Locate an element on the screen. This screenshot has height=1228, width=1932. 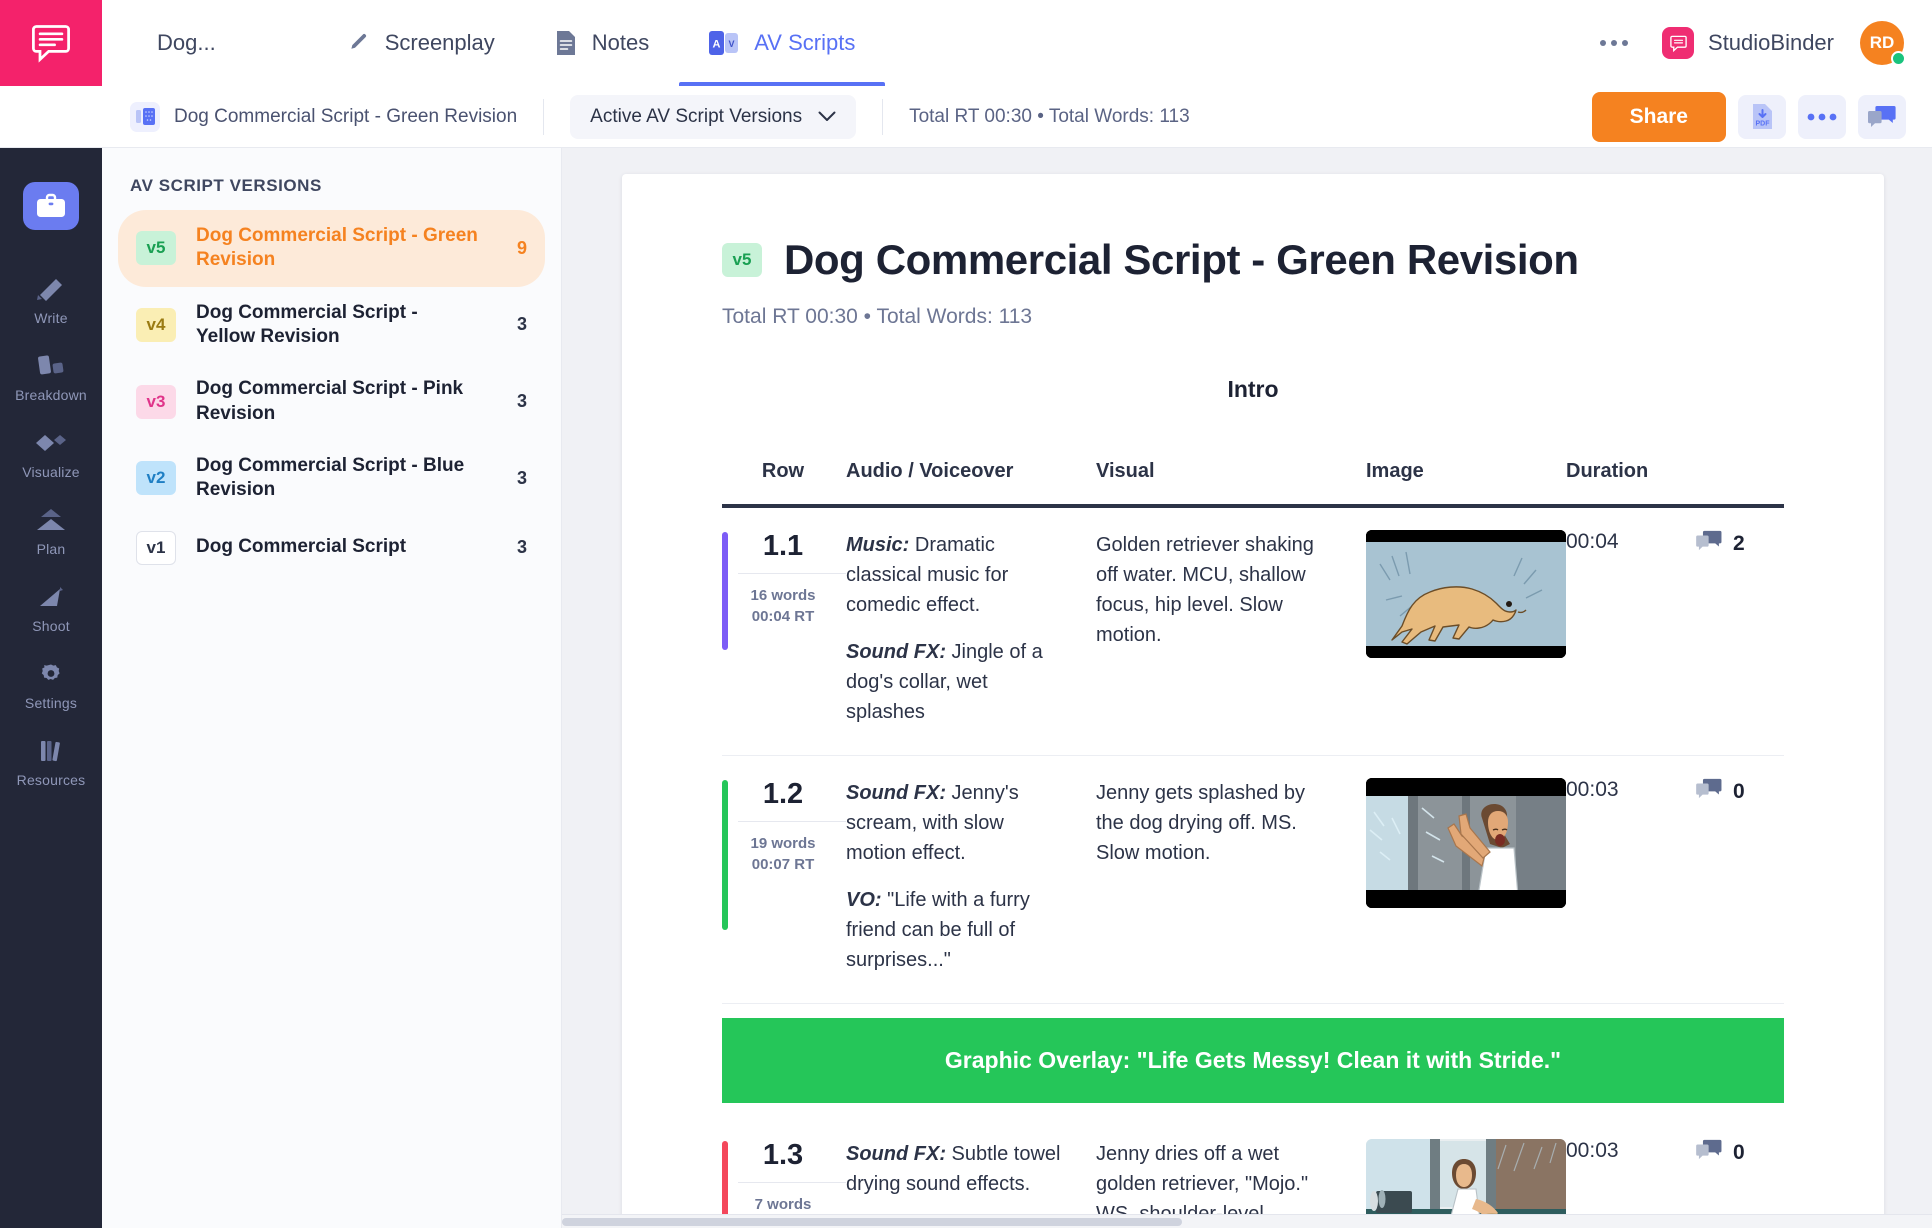
document-icon is located at coordinates (566, 43).